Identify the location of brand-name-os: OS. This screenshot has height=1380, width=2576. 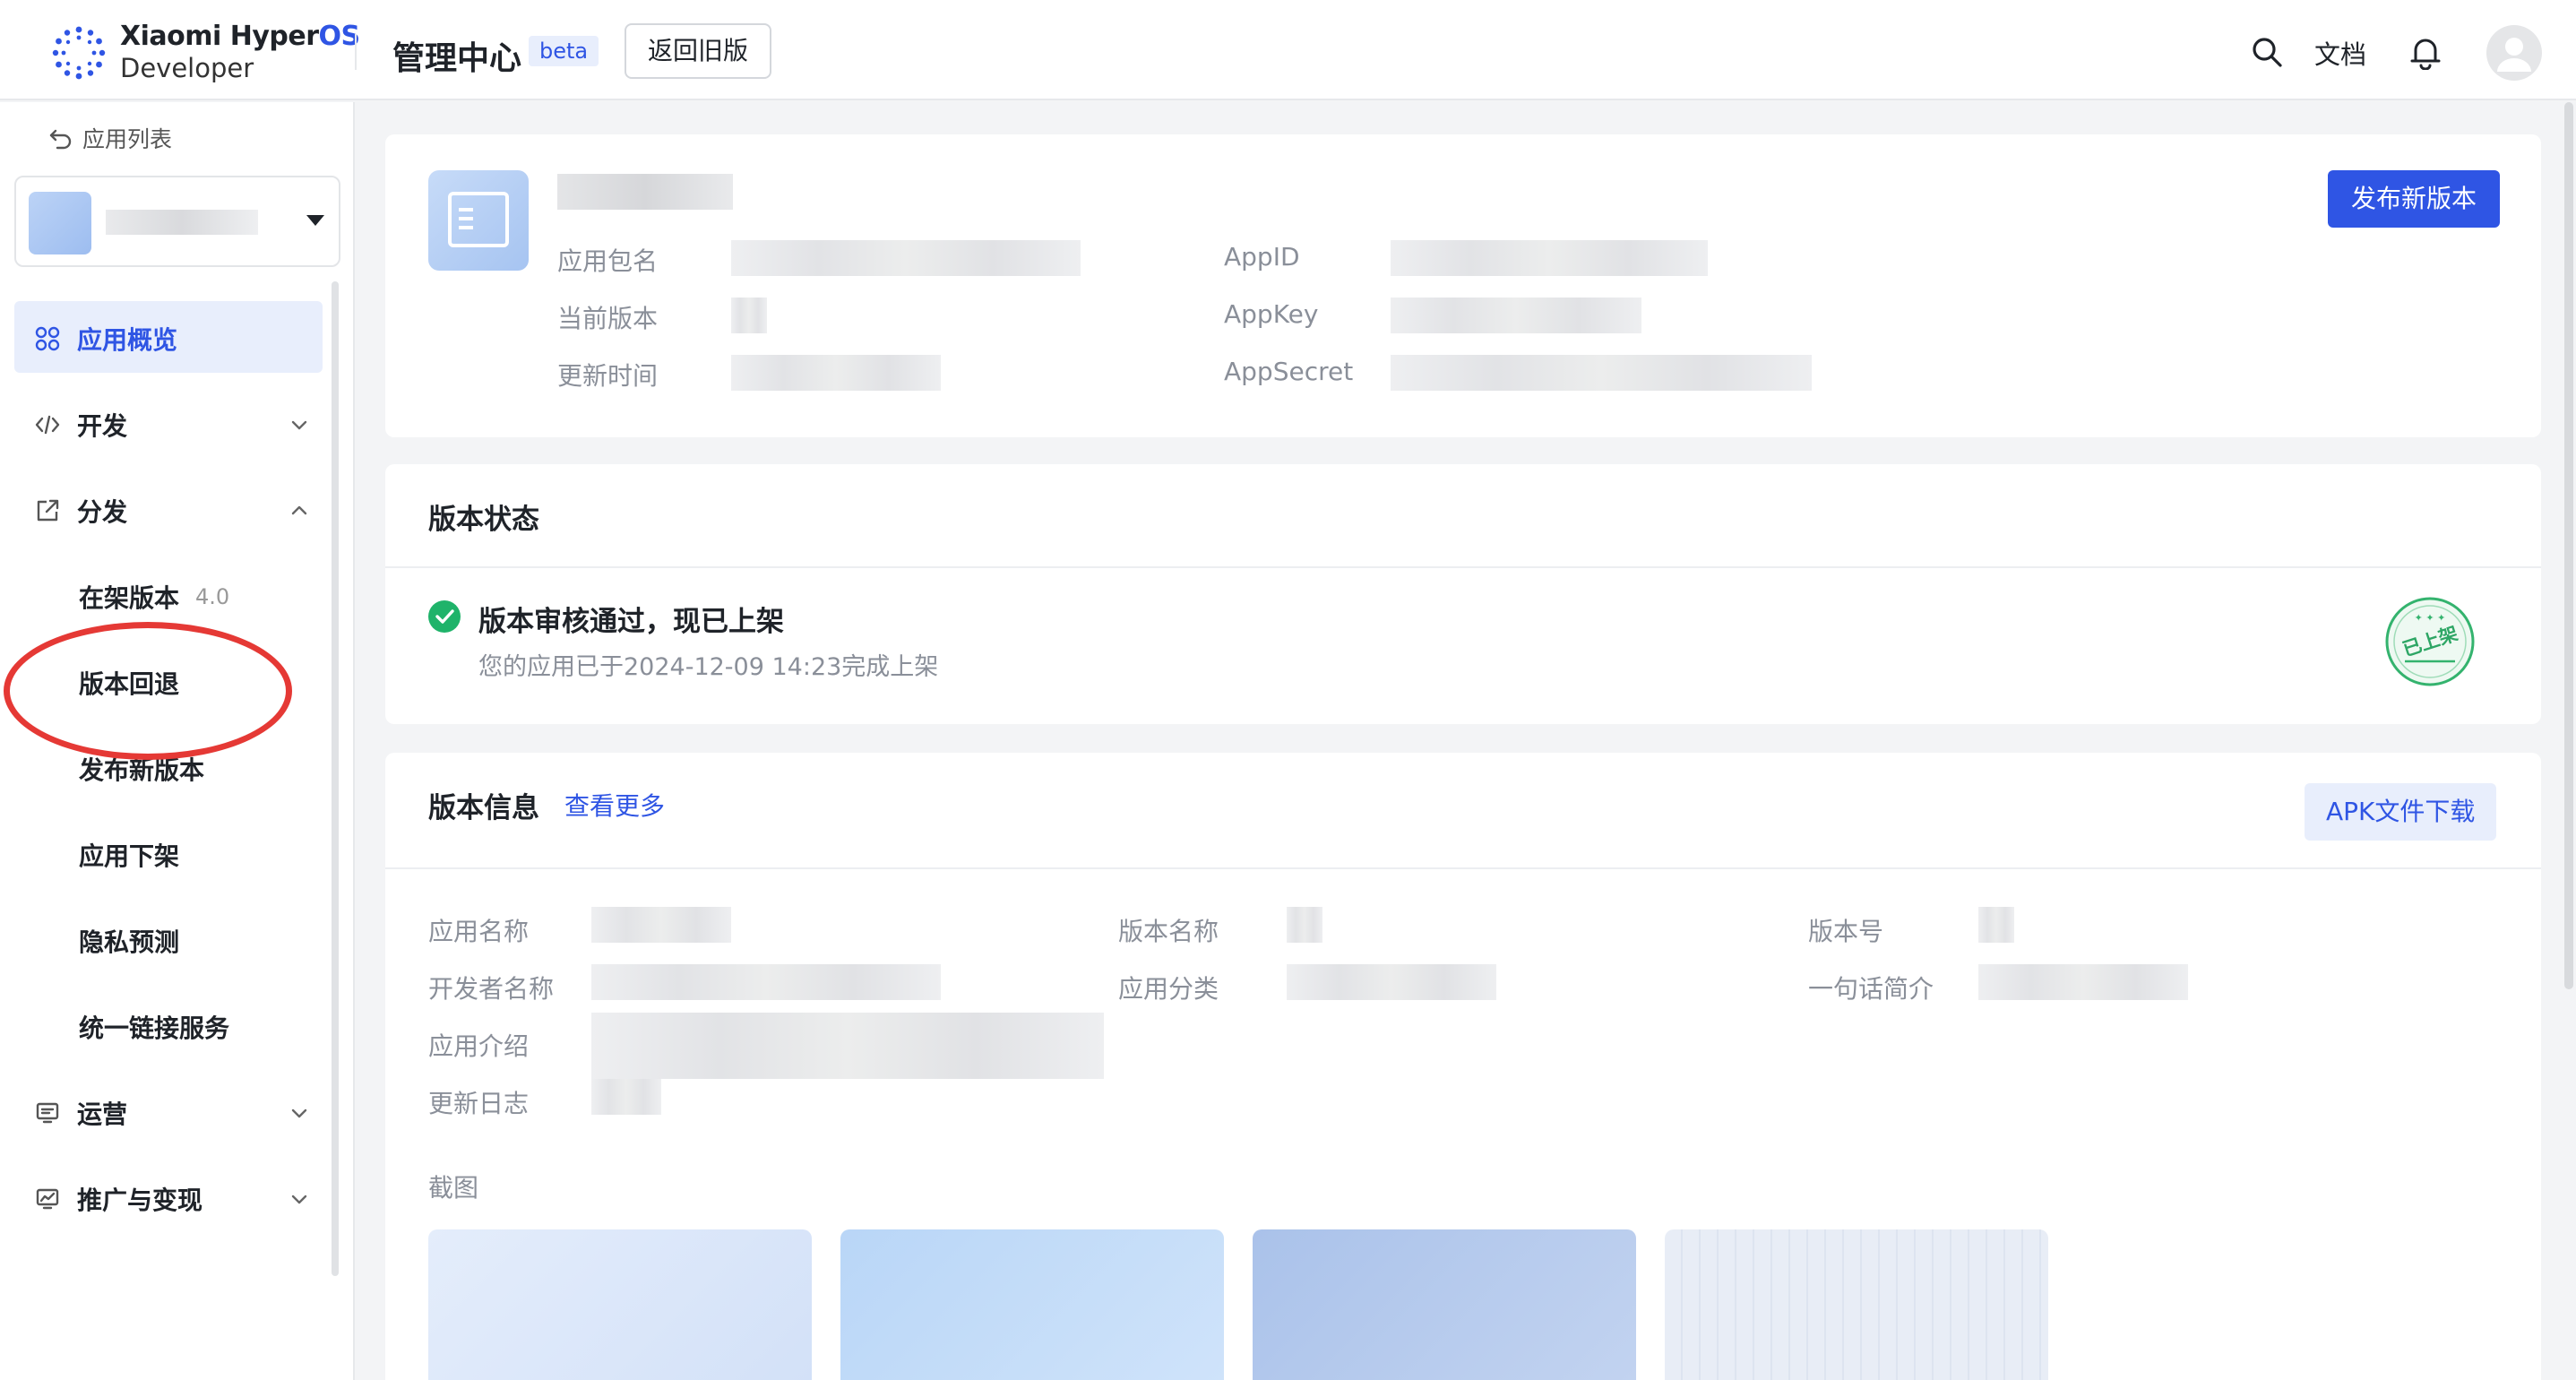
(339, 36).